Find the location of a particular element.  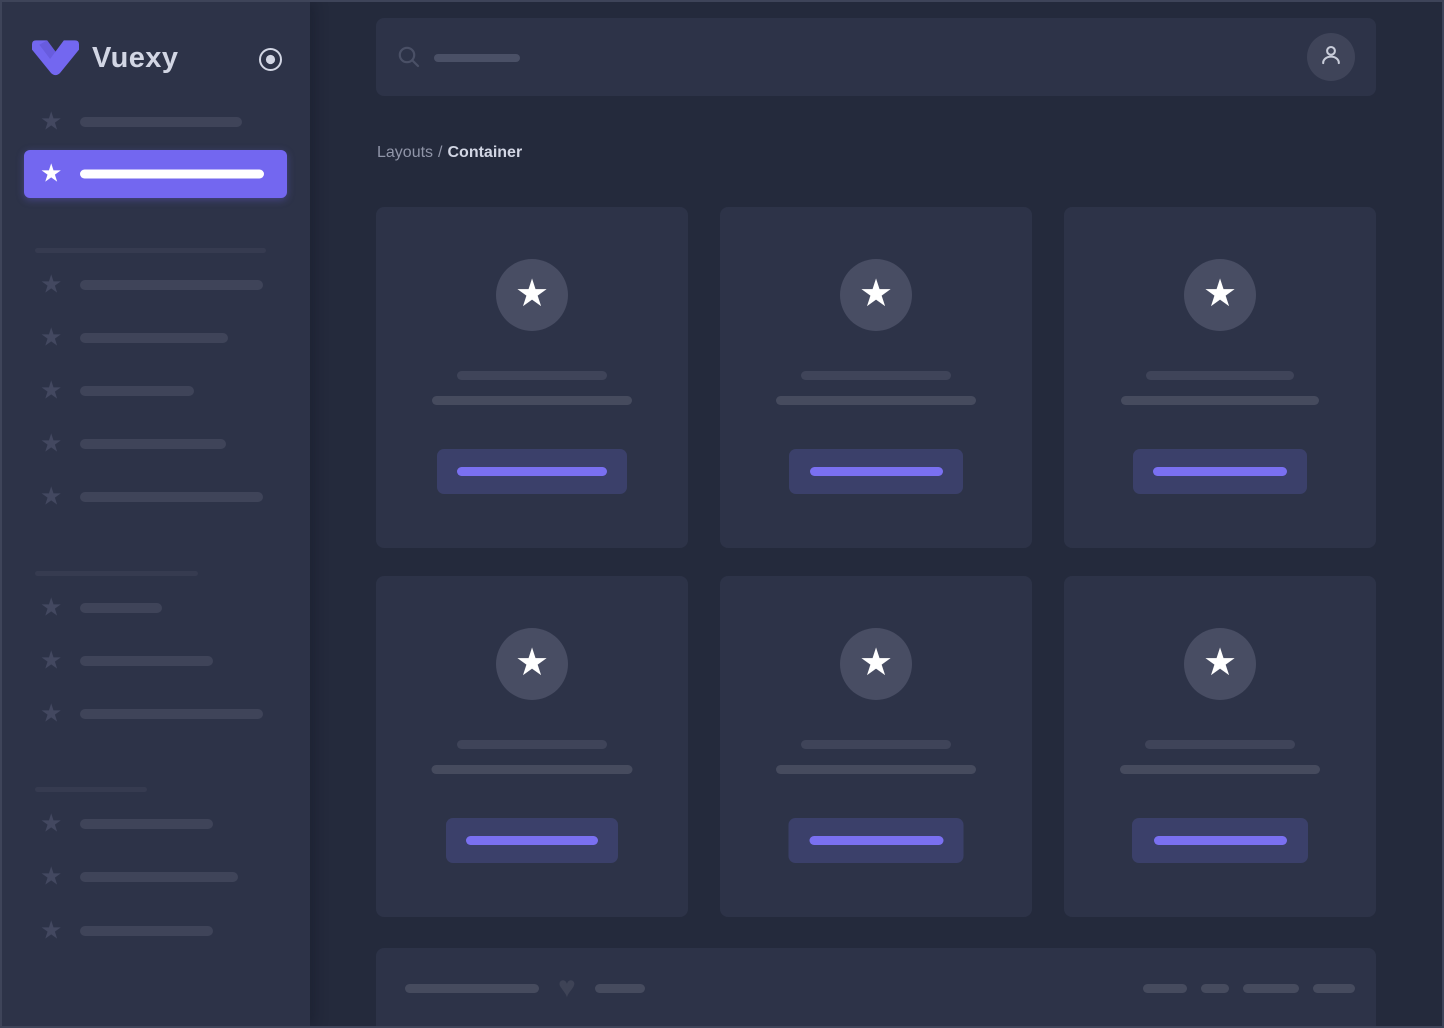

footer: ♥ is located at coordinates (876, 988).